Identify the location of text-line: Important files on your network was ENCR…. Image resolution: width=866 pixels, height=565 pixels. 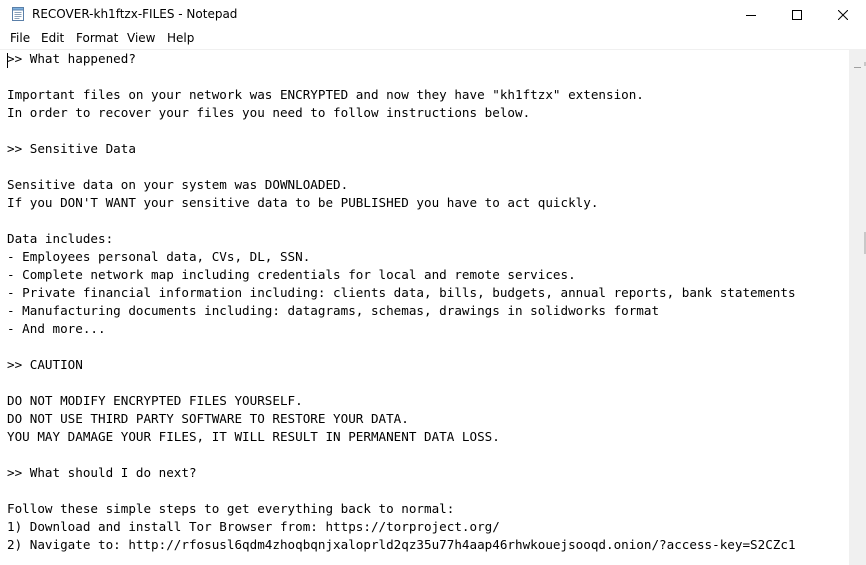
(325, 94).